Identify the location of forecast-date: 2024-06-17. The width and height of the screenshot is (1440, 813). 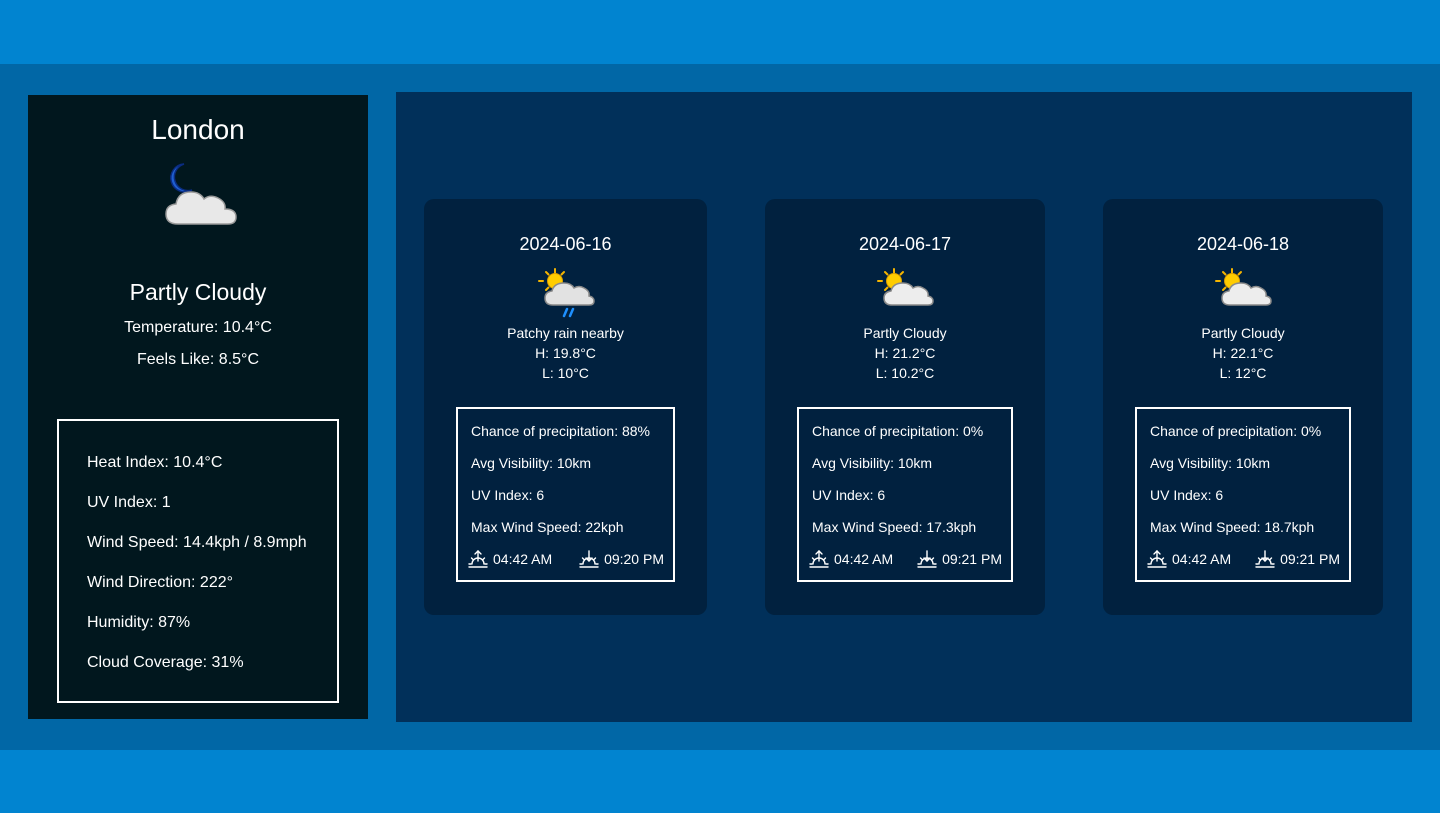
(905, 244).